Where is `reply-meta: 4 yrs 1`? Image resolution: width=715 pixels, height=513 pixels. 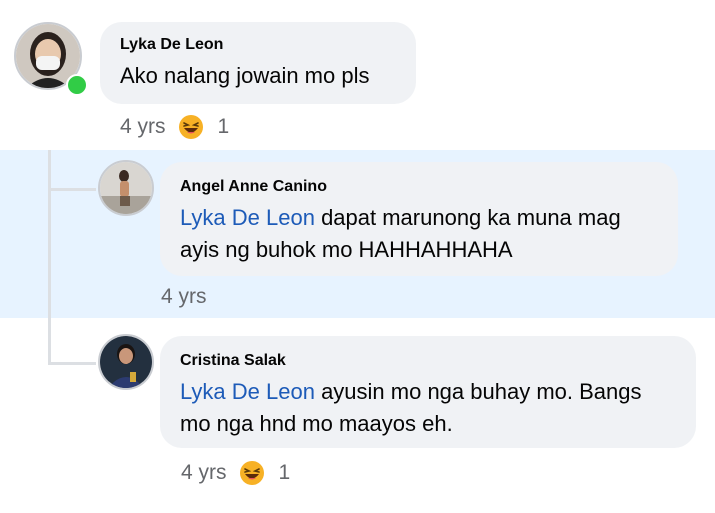
reply-meta: 4 yrs 1 is located at coordinates (235, 473).